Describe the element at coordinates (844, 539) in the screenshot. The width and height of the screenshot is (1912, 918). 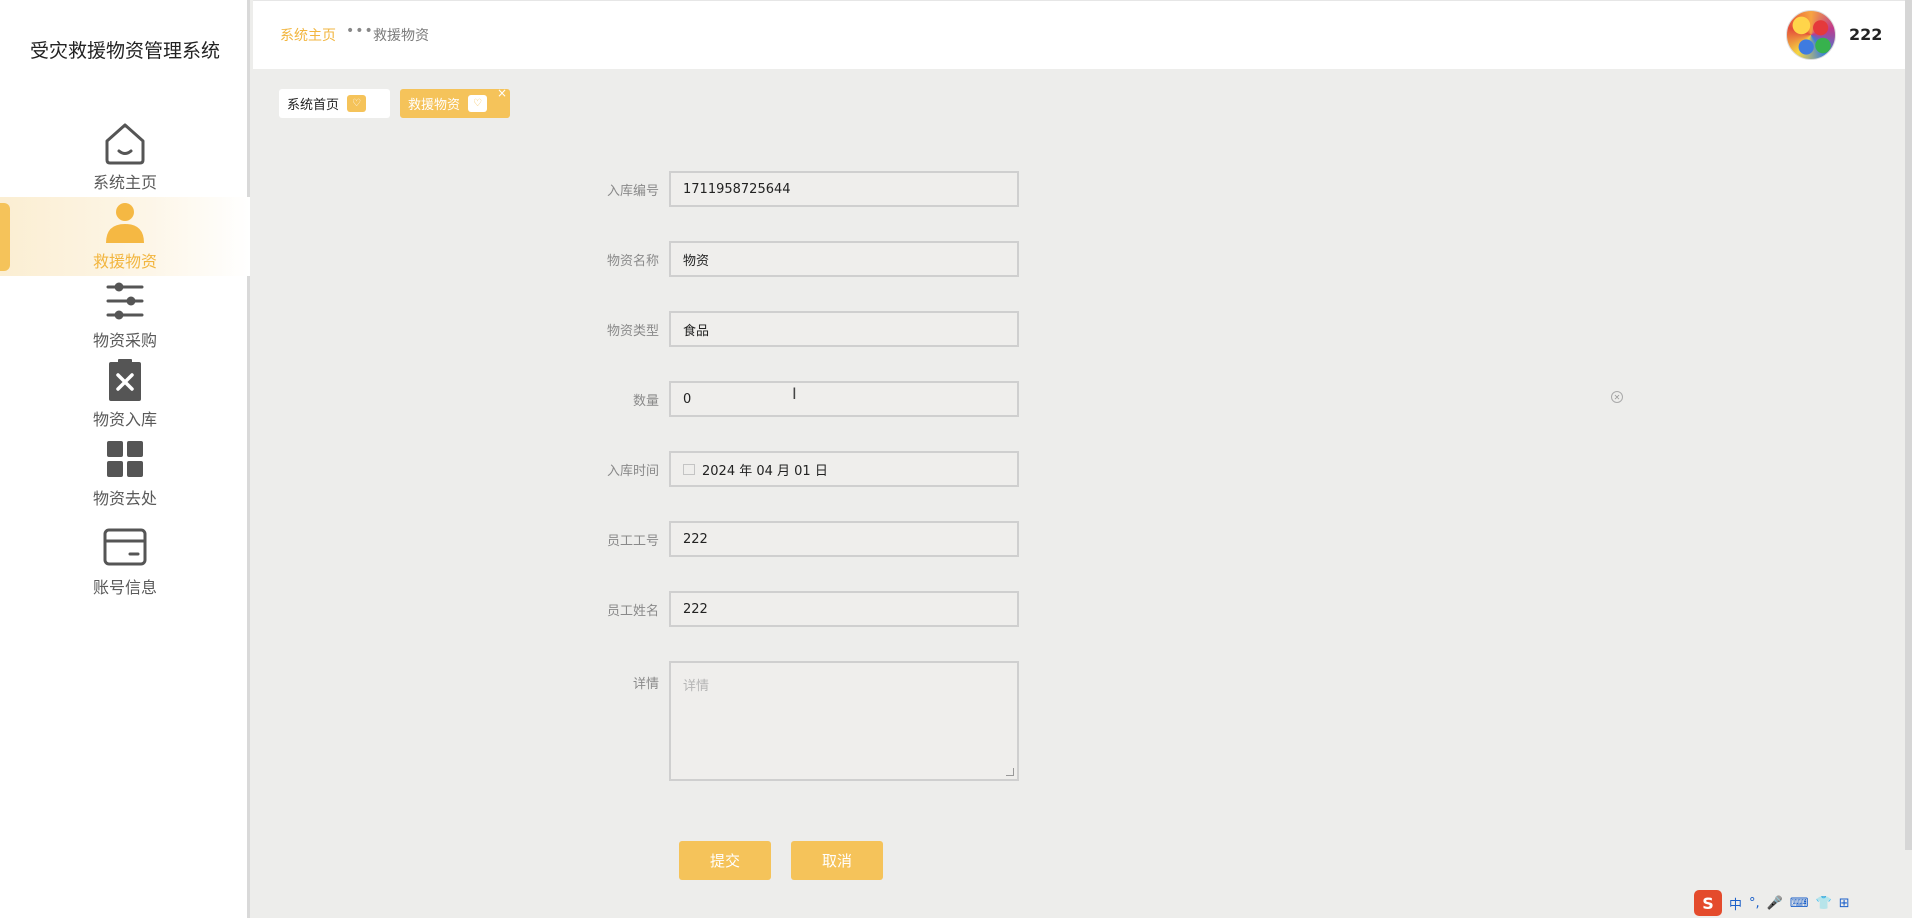
I see `staff-id-input: 222` at that location.